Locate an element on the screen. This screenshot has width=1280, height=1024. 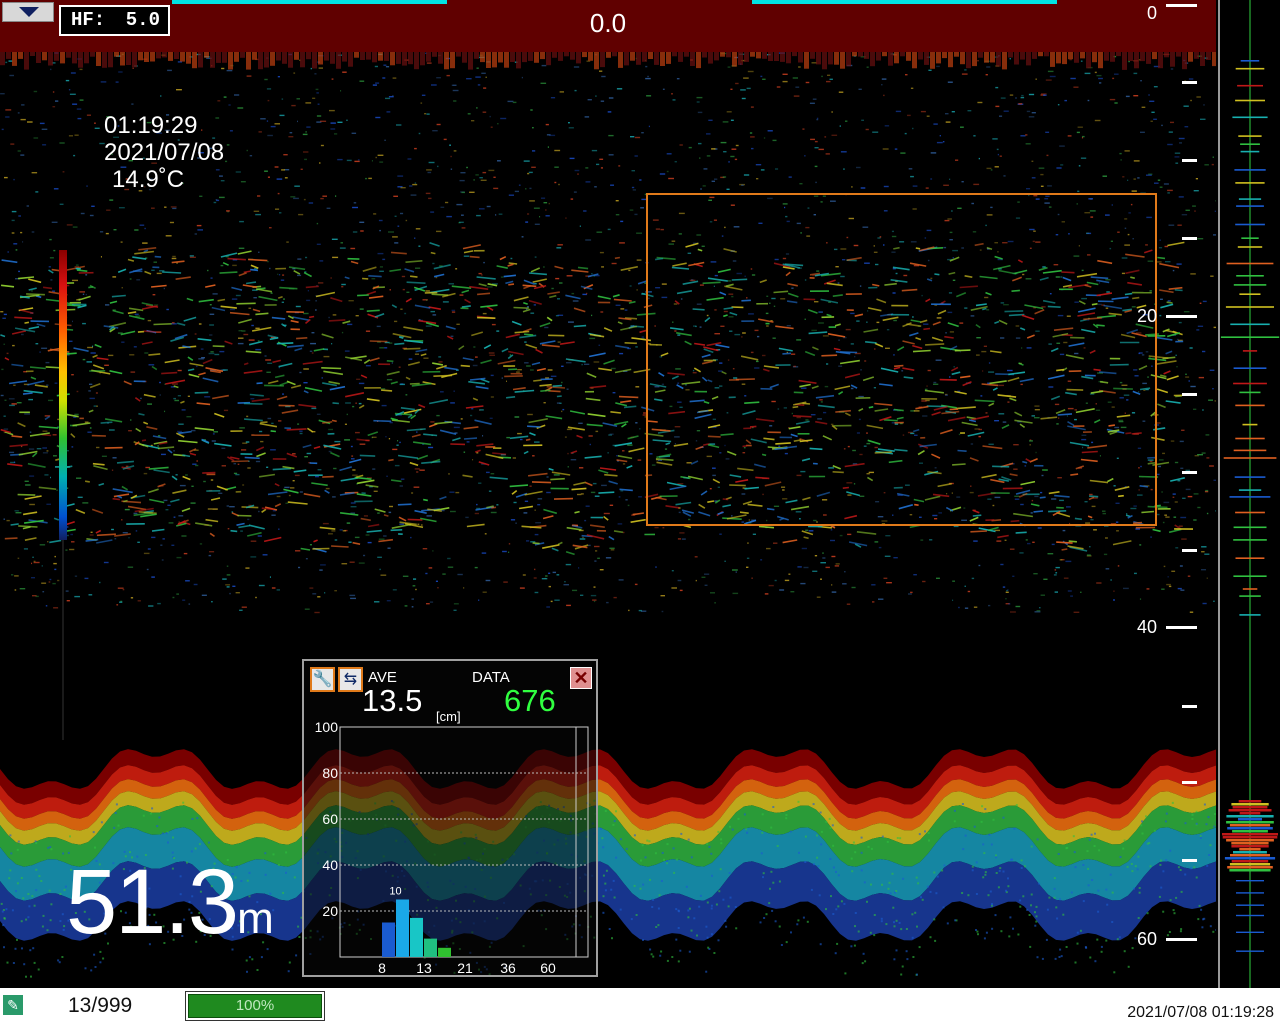
echo-color-scale is located at coordinates (63, 395).